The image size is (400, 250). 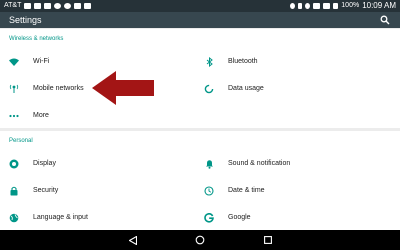 What do you see at coordinates (200, 141) in the screenshot?
I see `section-header-personal: Personal` at bounding box center [200, 141].